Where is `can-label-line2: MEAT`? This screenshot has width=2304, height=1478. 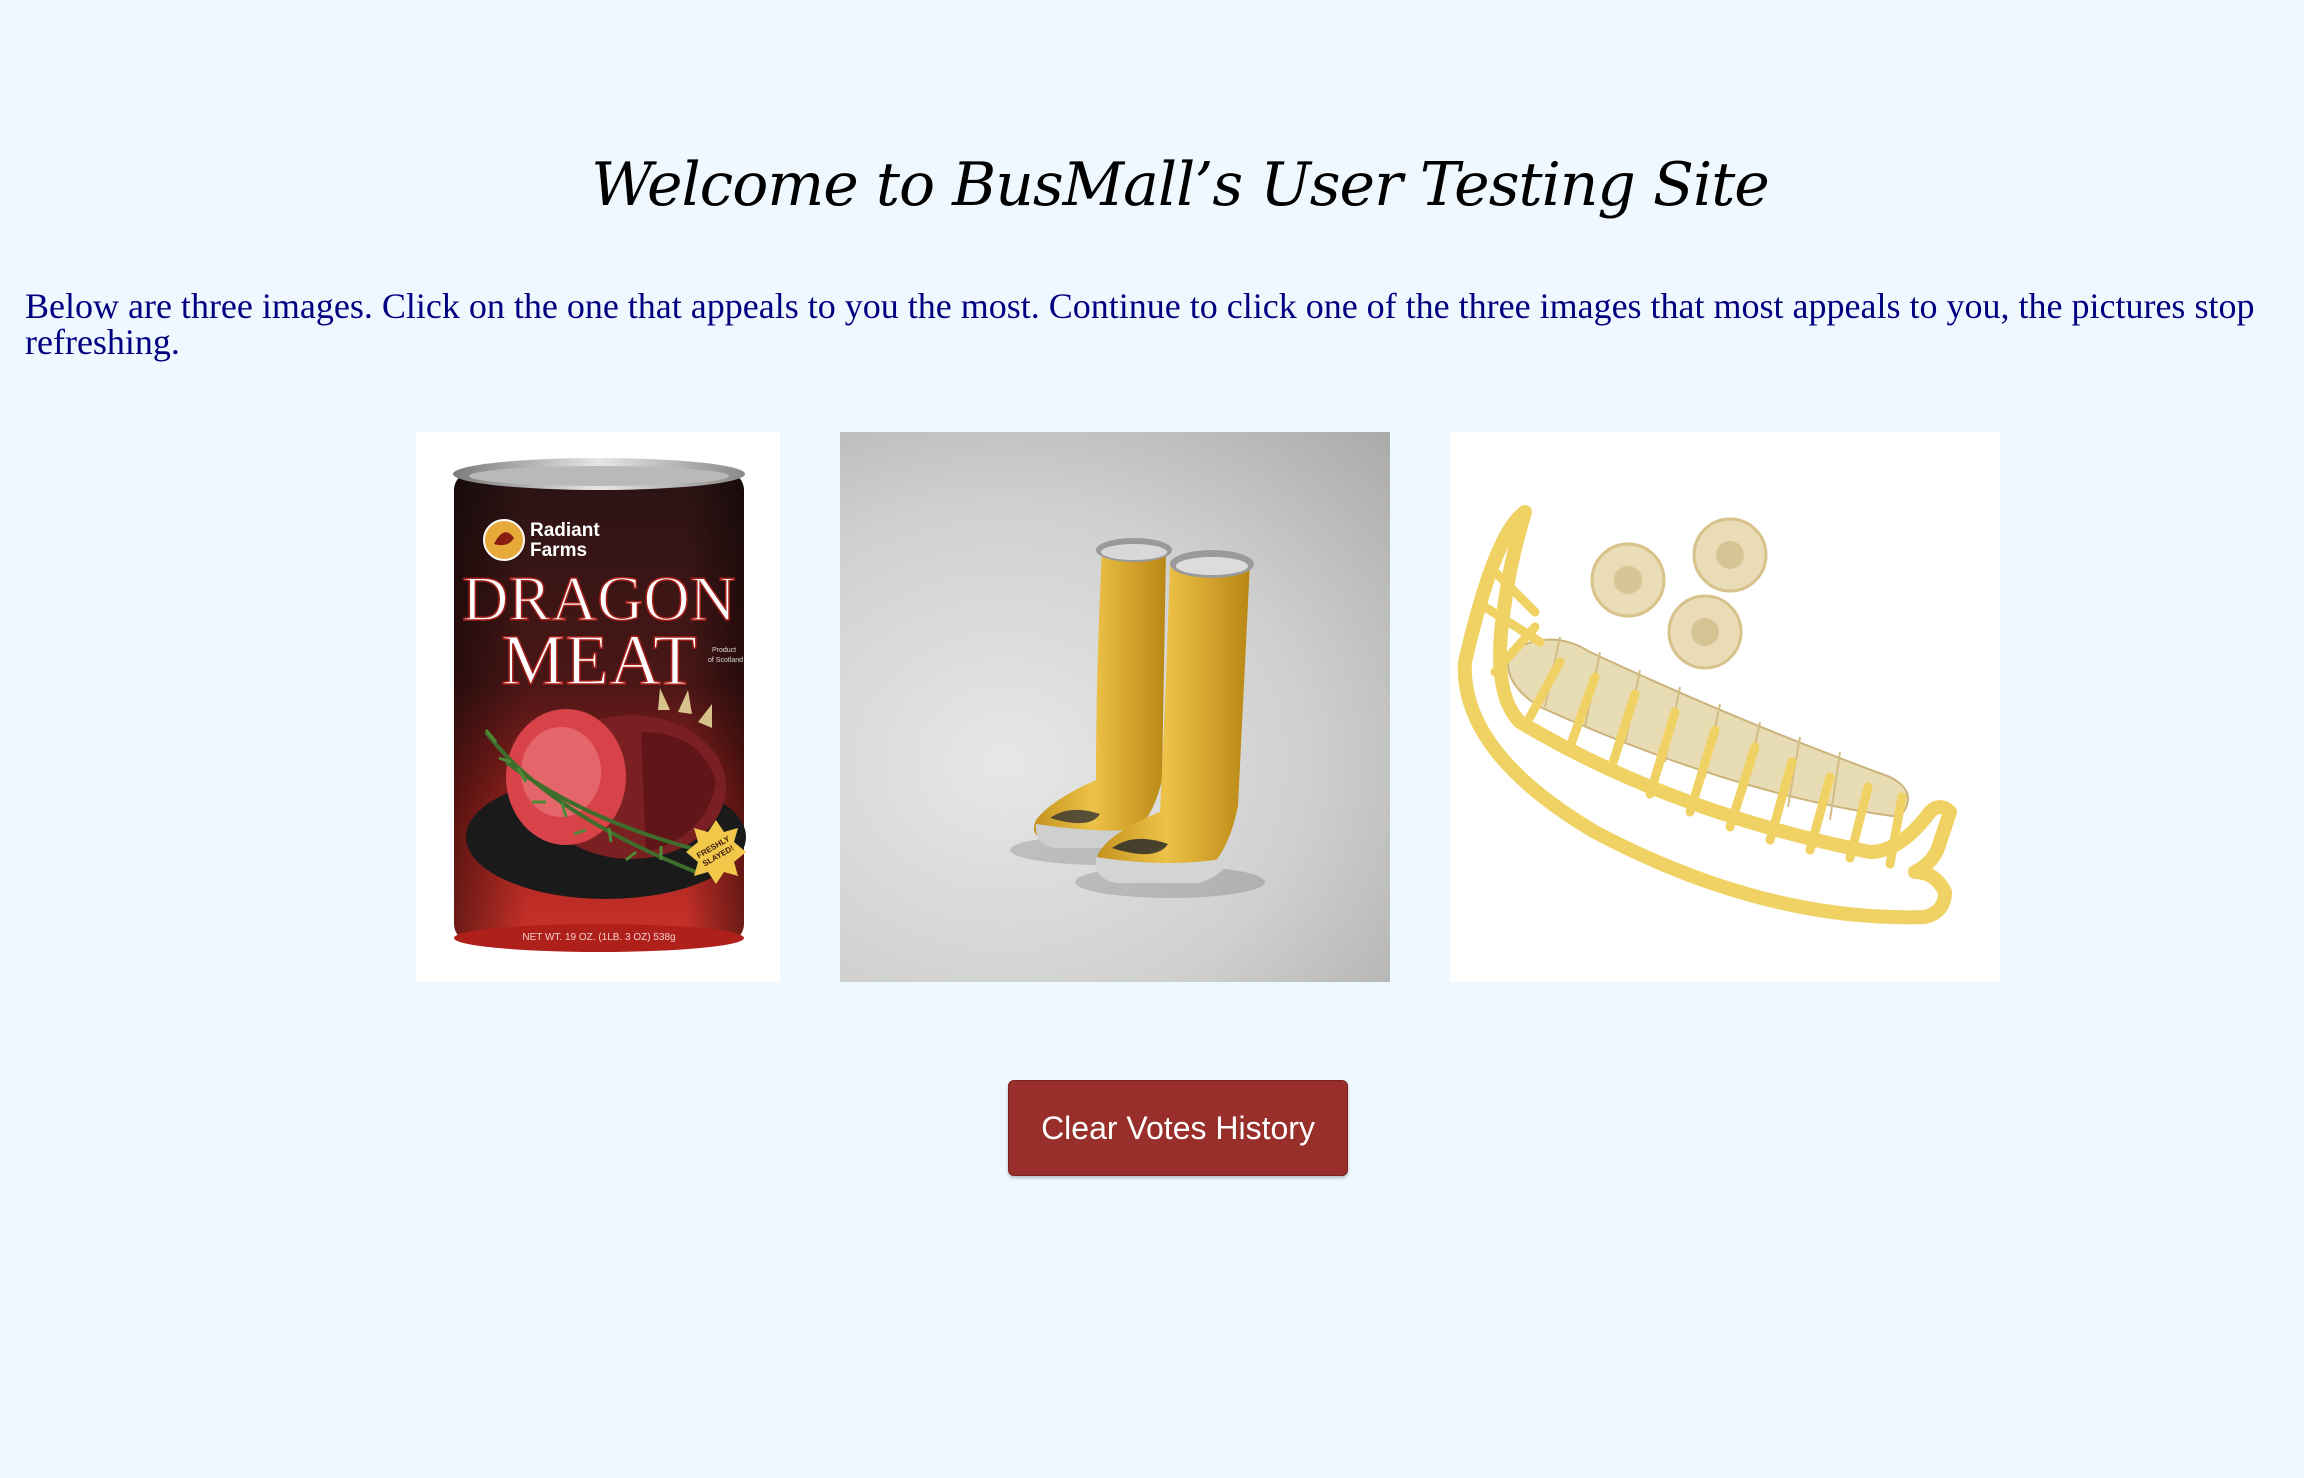
can-label-line2: MEAT is located at coordinates (599, 660).